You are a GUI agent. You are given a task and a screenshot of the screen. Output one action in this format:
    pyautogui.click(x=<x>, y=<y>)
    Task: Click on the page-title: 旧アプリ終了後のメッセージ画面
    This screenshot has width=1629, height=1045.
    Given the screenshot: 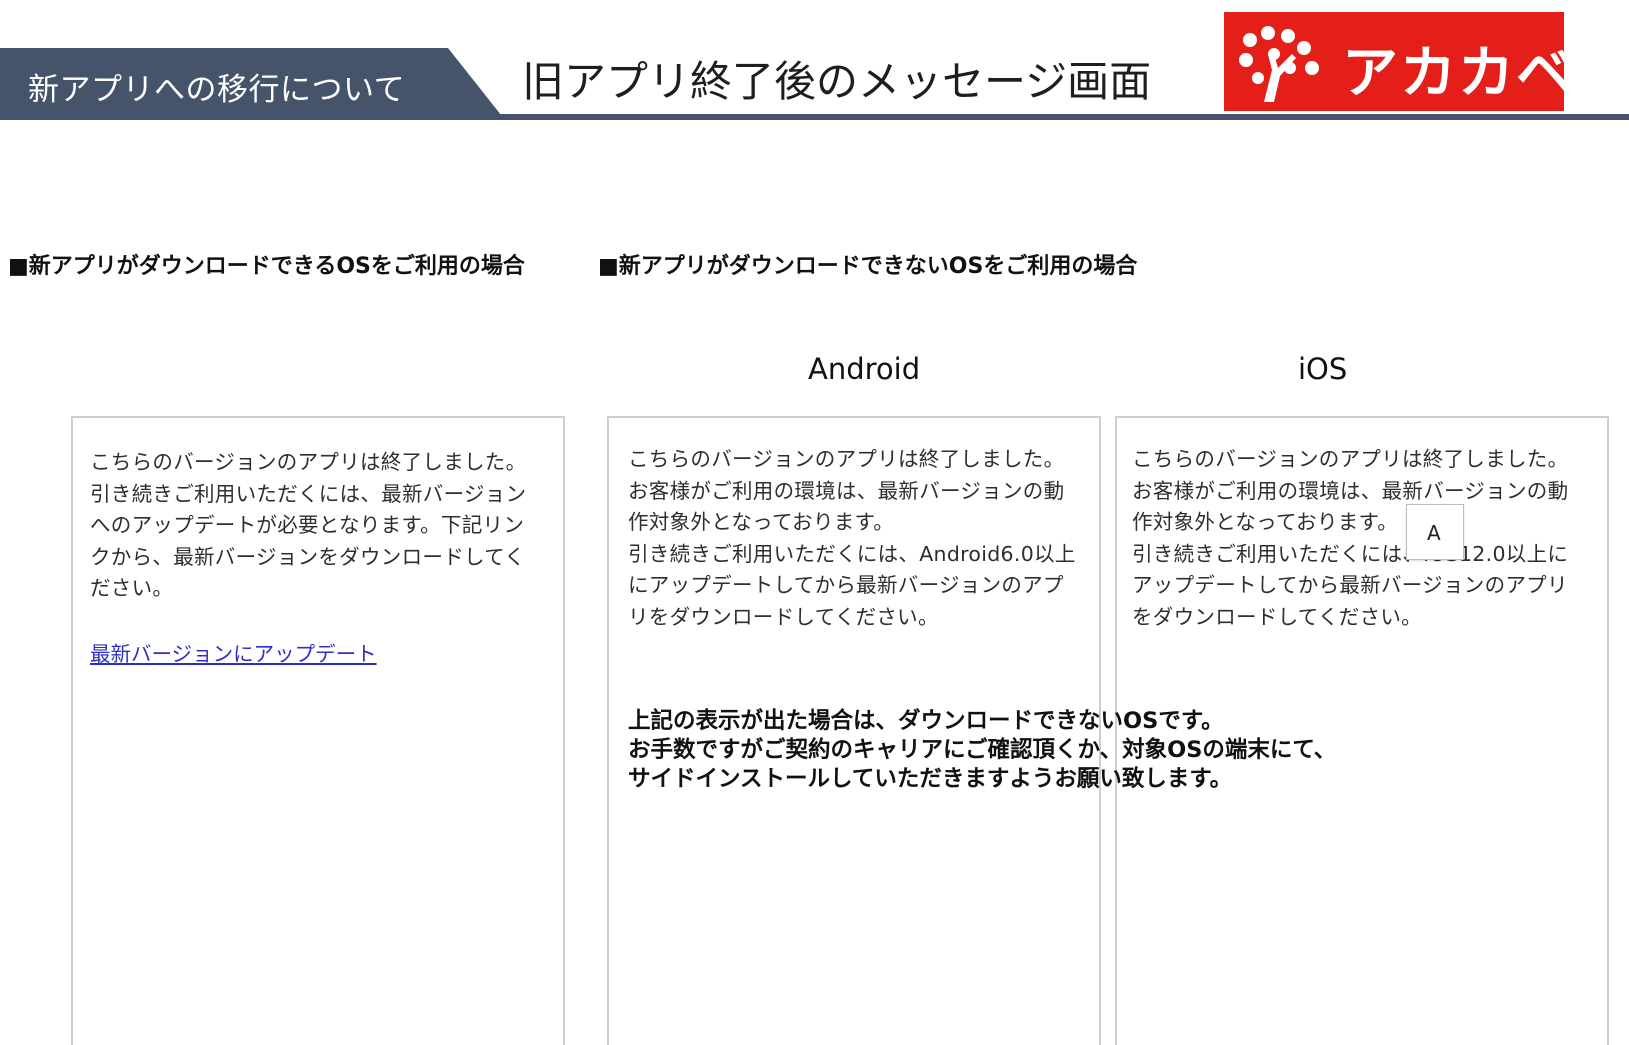 What is the action you would take?
    pyautogui.click(x=837, y=81)
    